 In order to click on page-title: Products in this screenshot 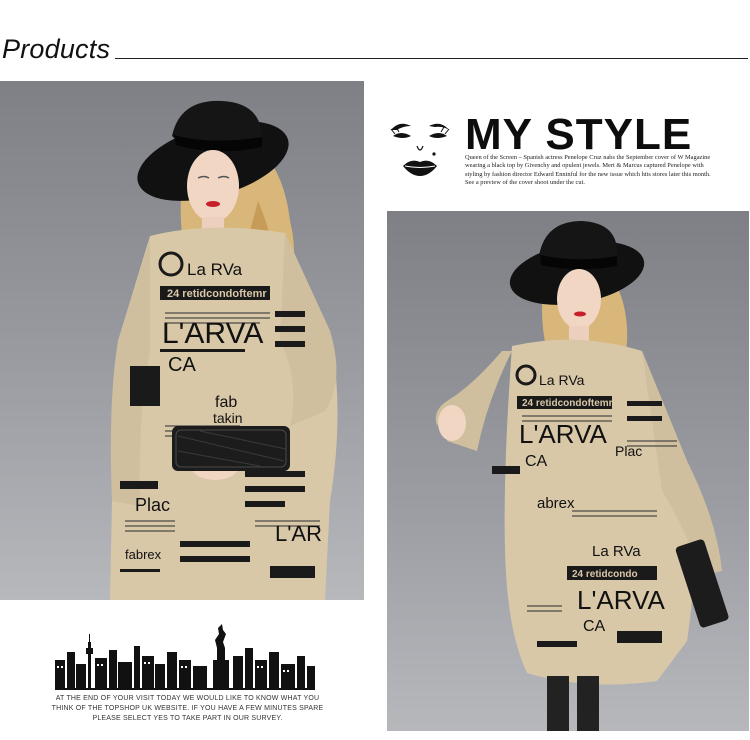, I will do `click(56, 49)`.